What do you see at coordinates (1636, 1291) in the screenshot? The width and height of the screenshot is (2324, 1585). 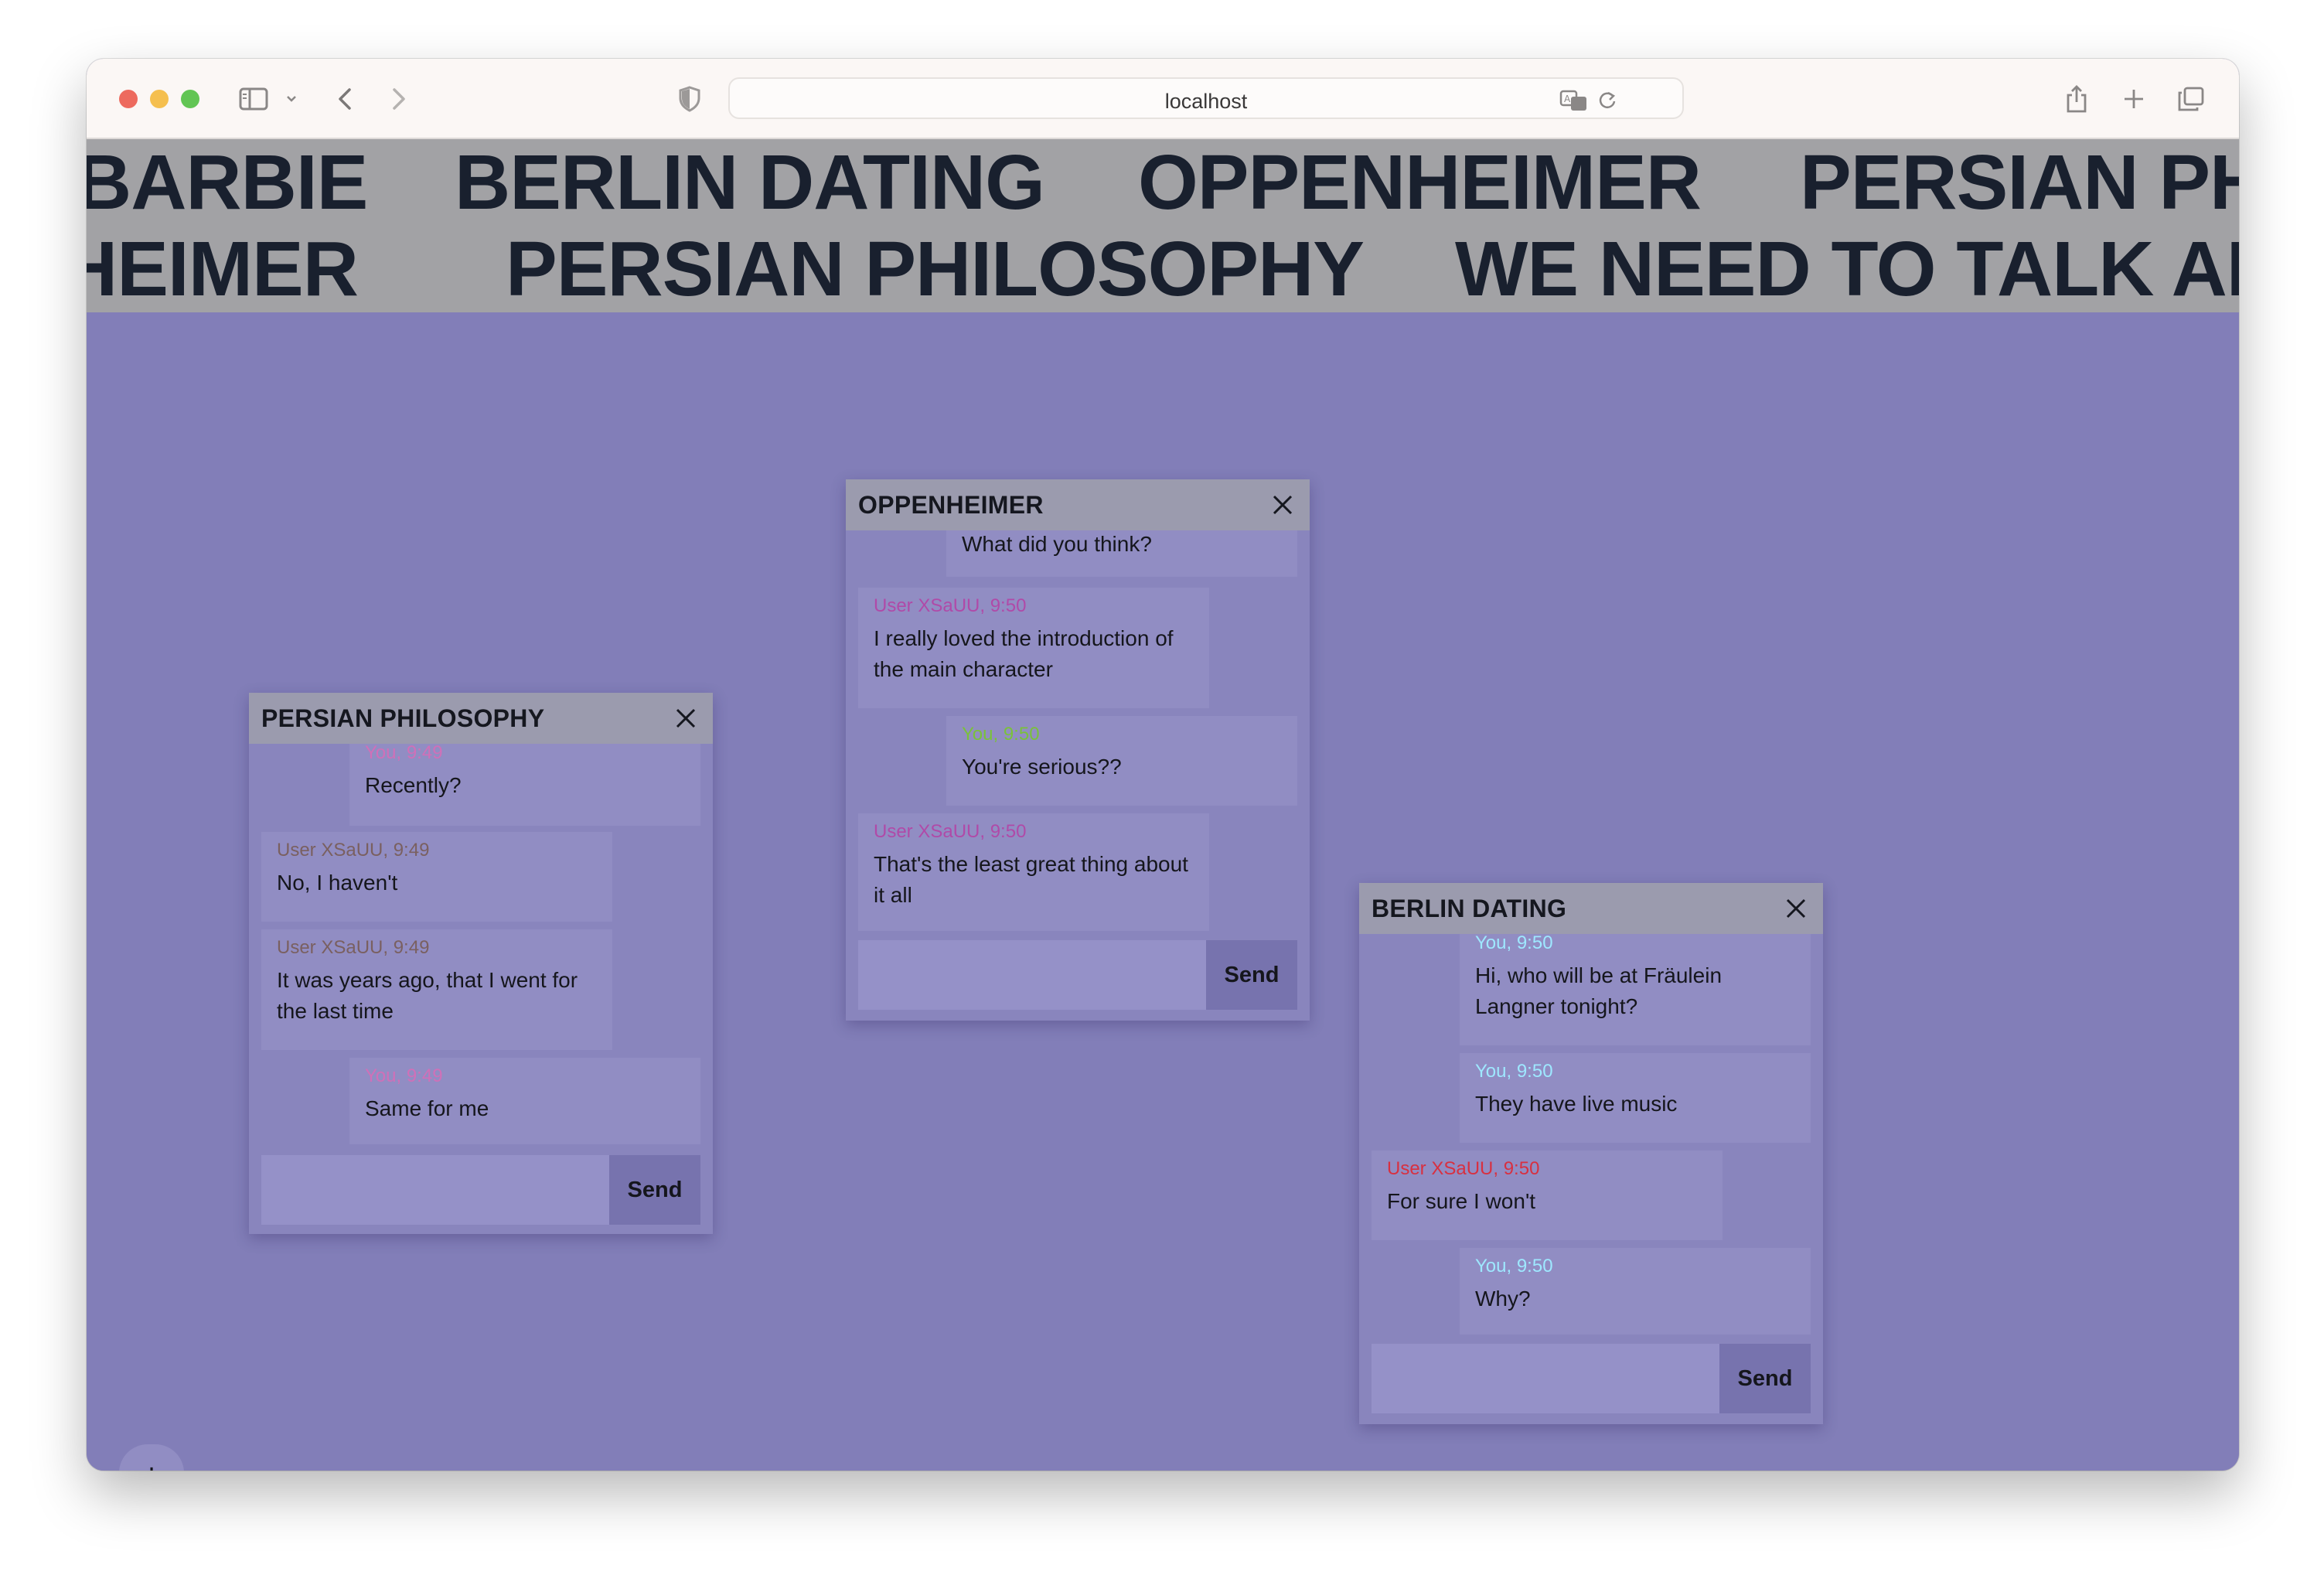 I see `message-own: You, 9:50 Why?` at bounding box center [1636, 1291].